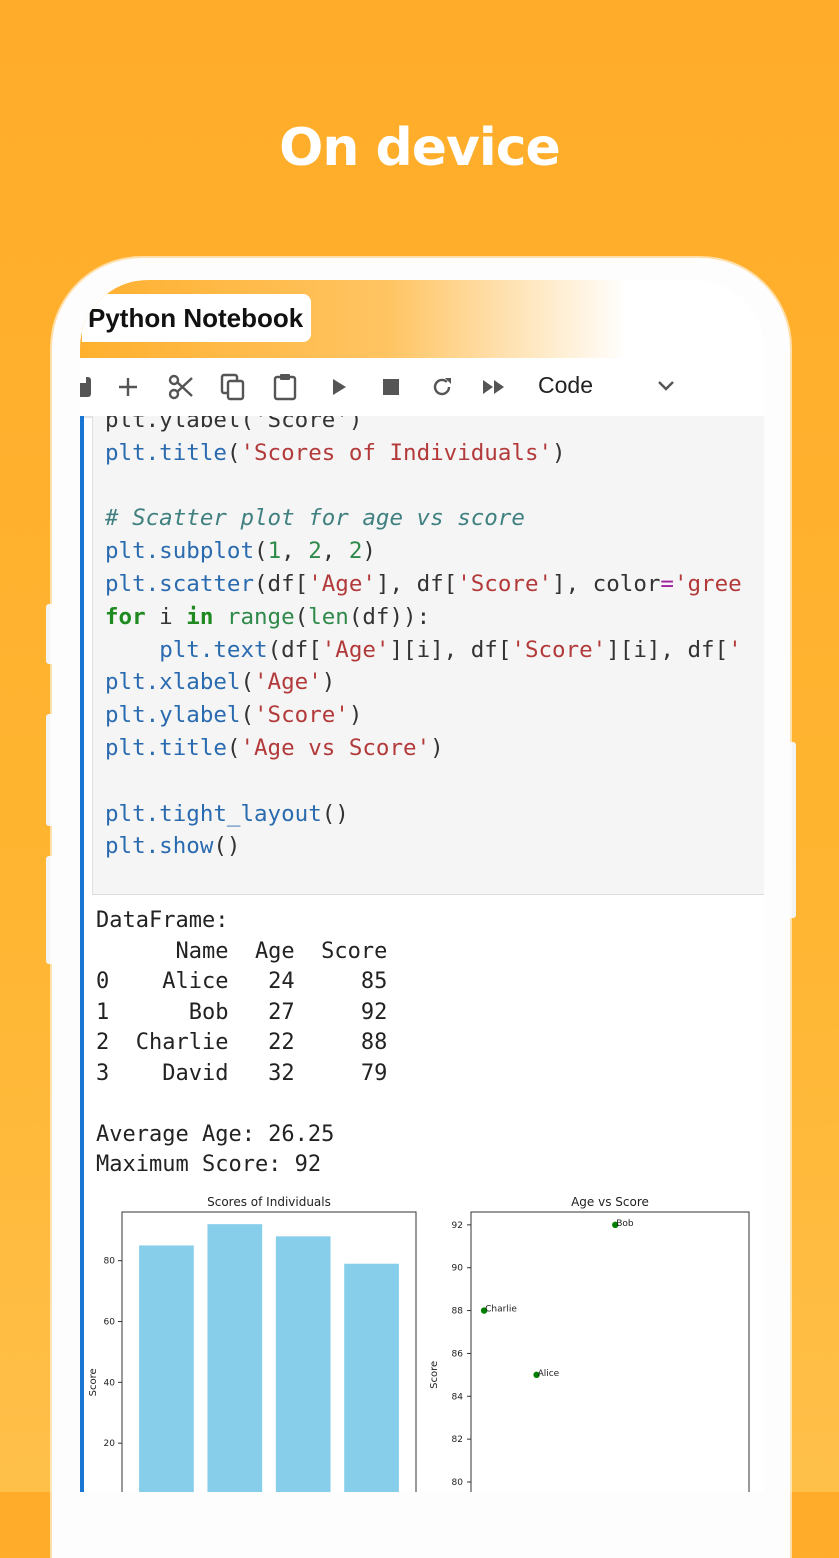 This screenshot has height=1558, width=839. I want to click on chart-title: Age vs Score, so click(610, 1202).